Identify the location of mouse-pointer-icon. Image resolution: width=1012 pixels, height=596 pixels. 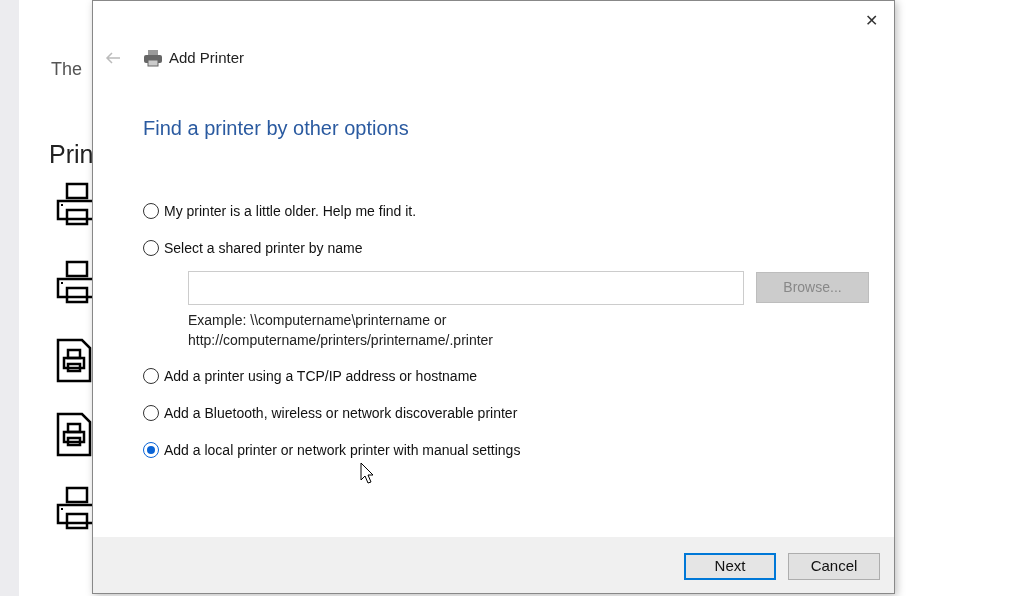
(367, 473).